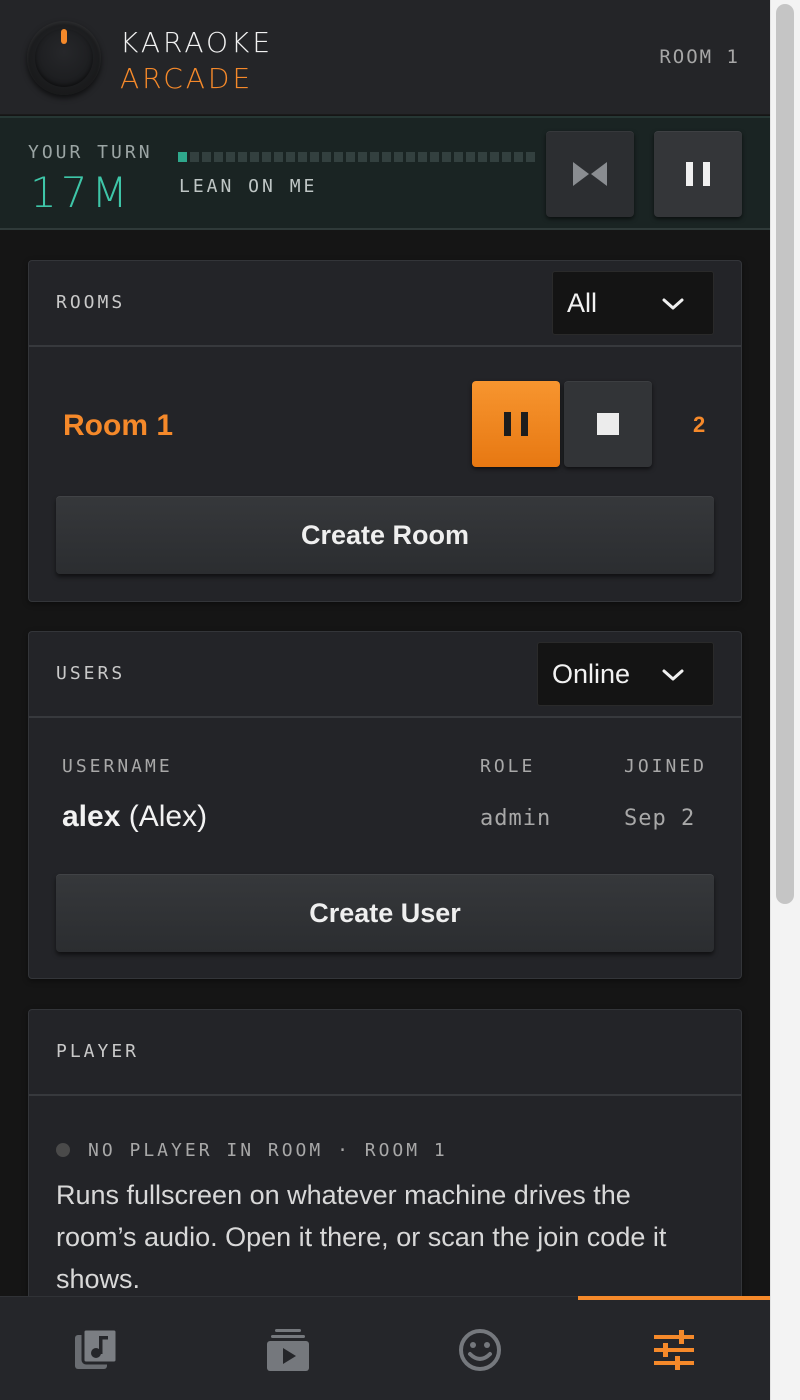 This screenshot has width=800, height=1400. I want to click on column-header-username: USERNAME, so click(117, 766).